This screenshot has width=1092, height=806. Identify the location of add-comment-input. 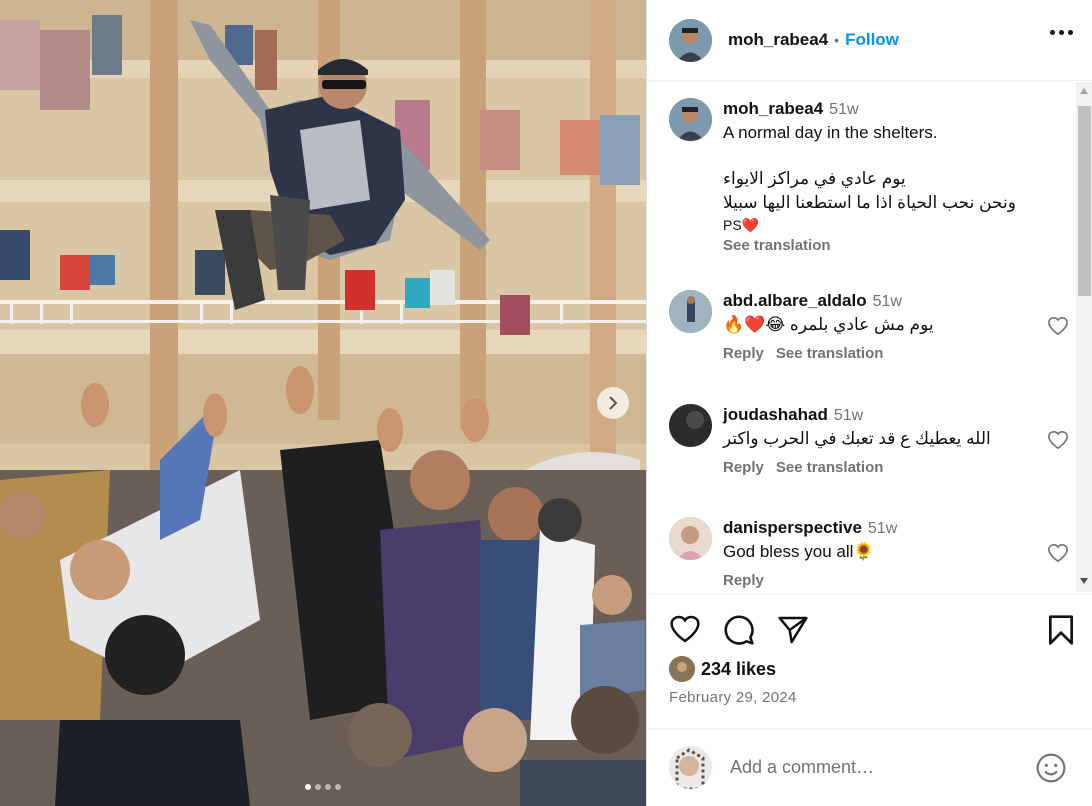
(875, 767).